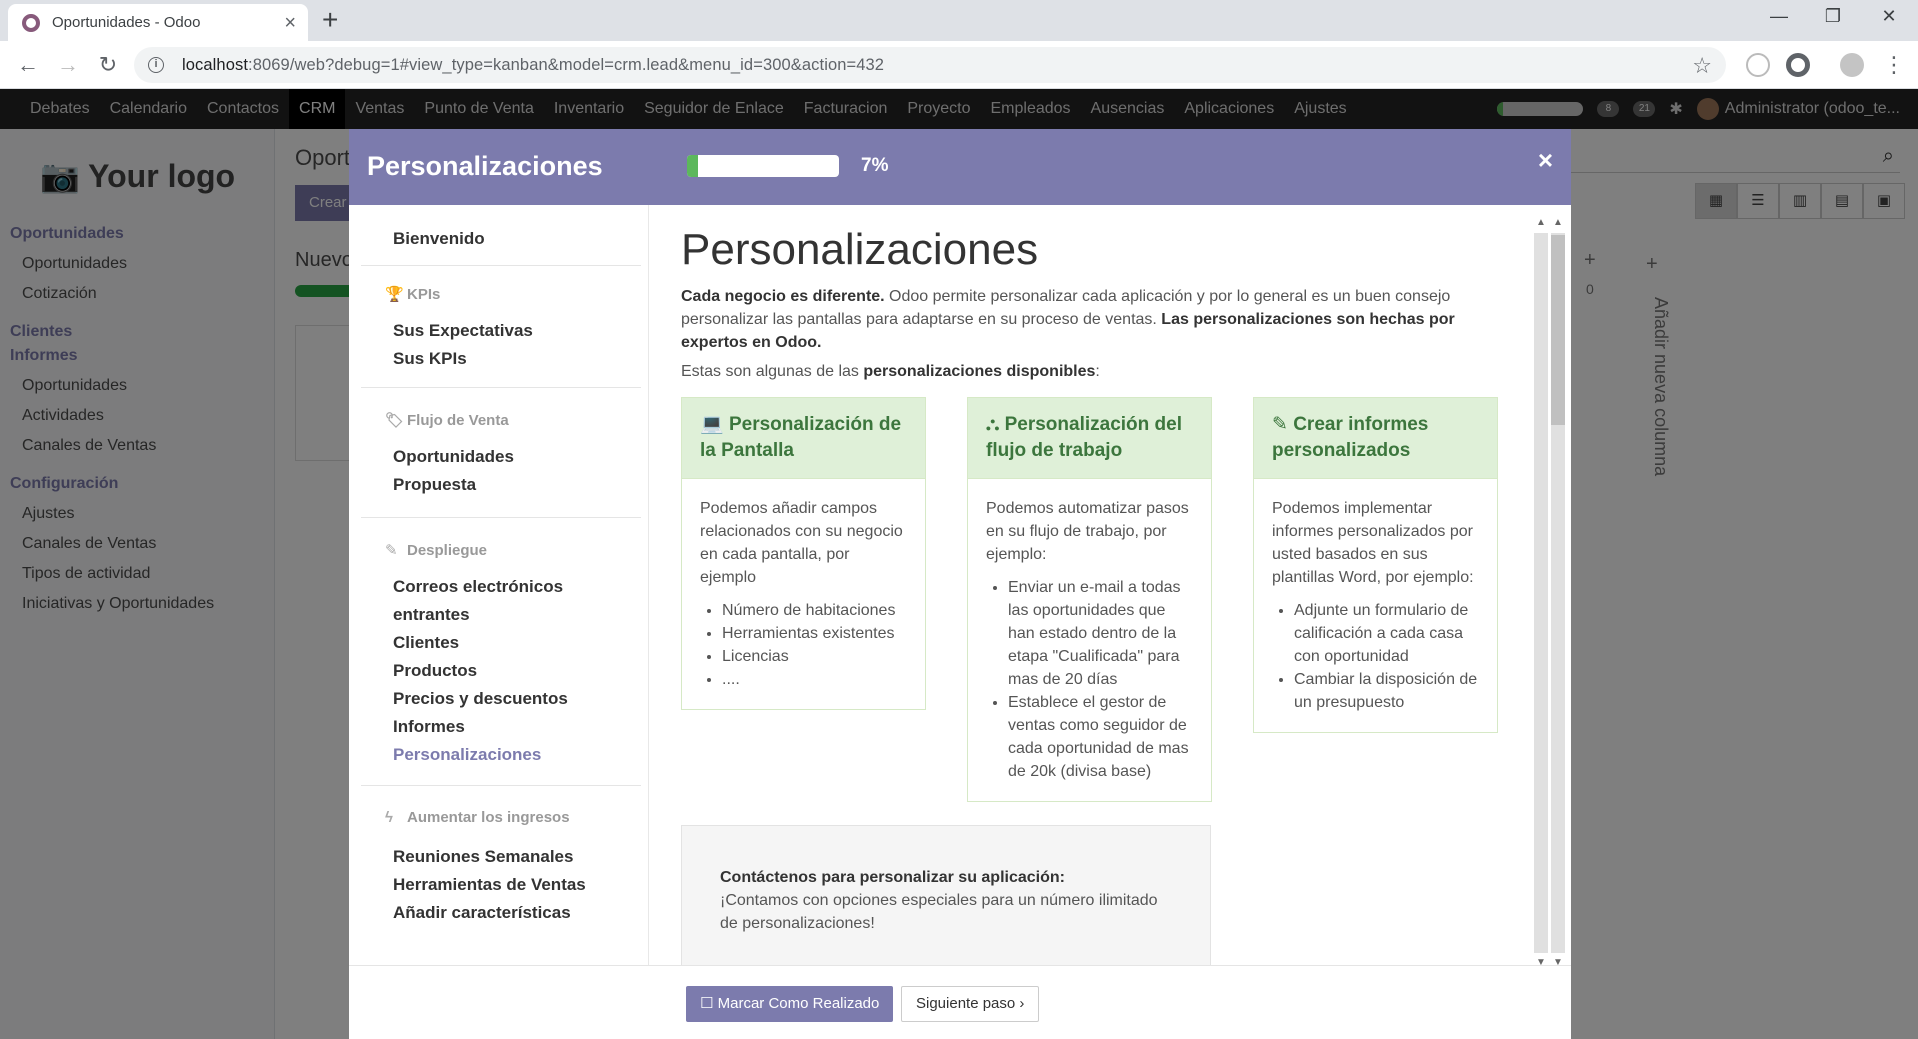 The width and height of the screenshot is (1918, 1039). I want to click on list-item: Licencias, so click(814, 656).